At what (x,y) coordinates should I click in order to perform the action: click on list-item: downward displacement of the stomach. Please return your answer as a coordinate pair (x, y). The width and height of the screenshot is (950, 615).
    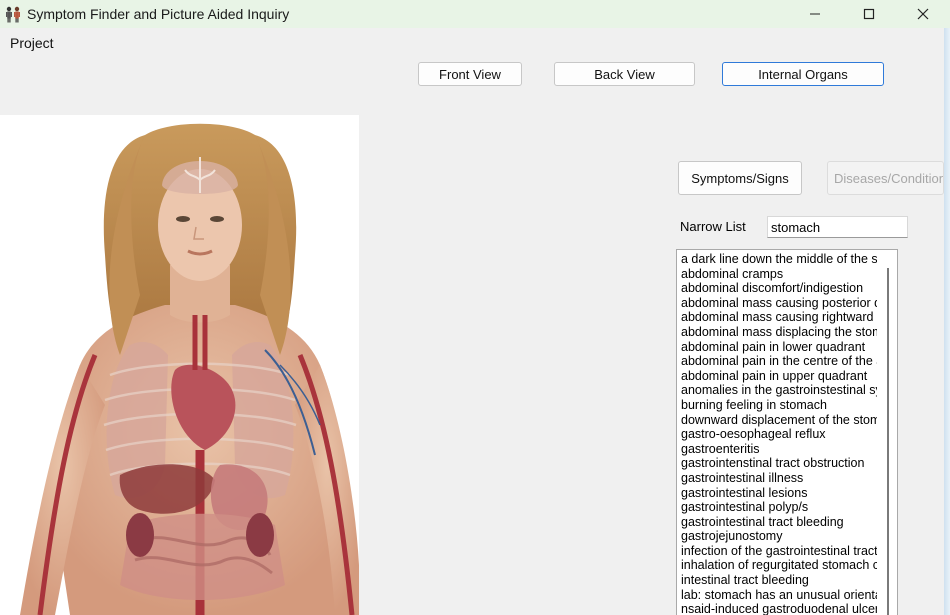
    Looking at the image, I should click on (779, 420).